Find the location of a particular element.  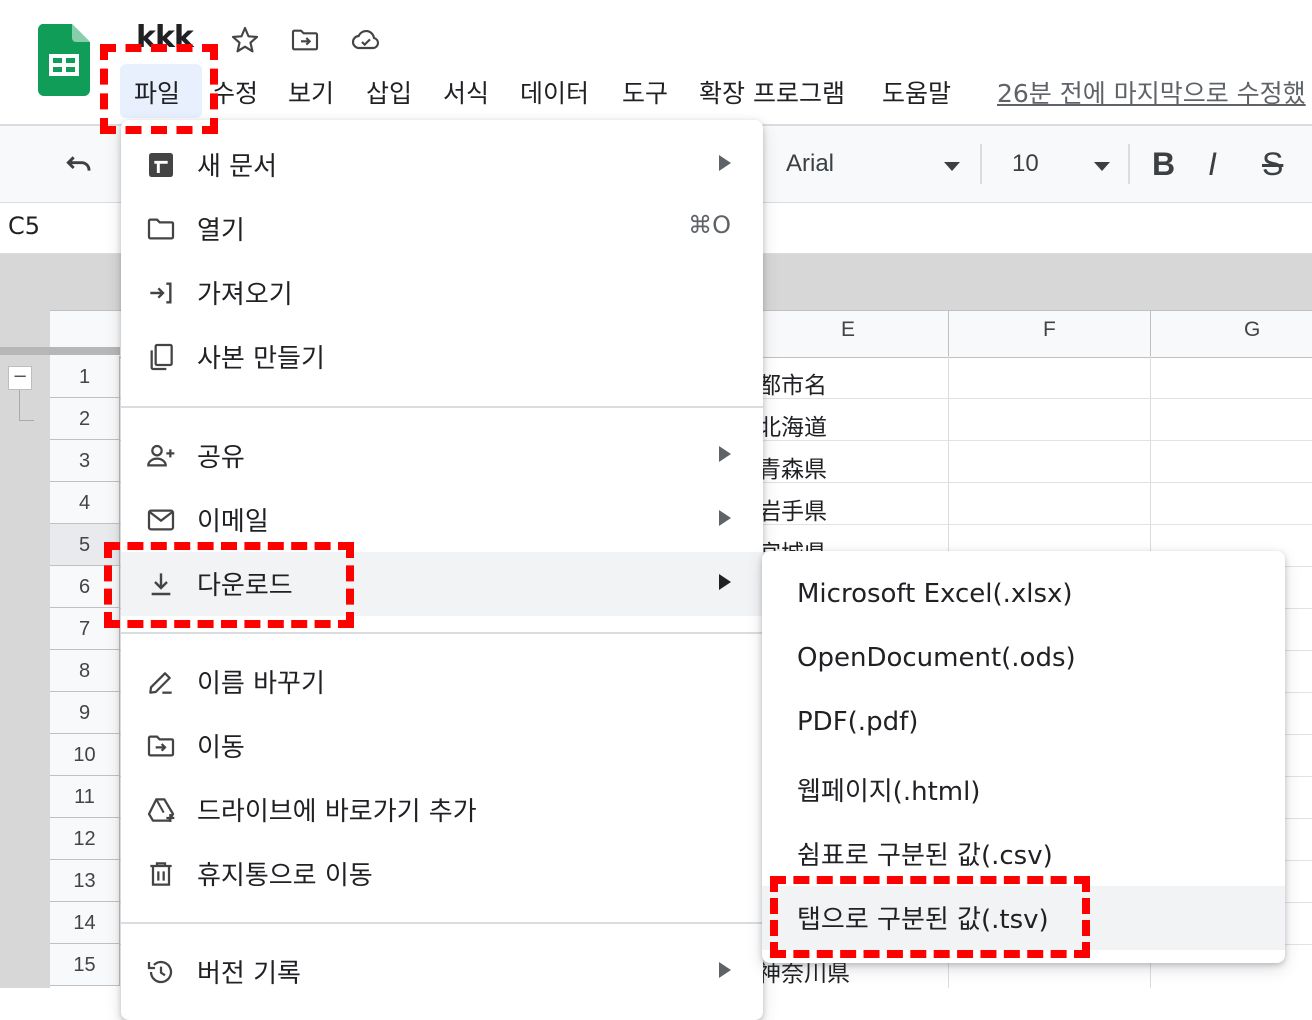

row-header: 12 is located at coordinates (85, 839).